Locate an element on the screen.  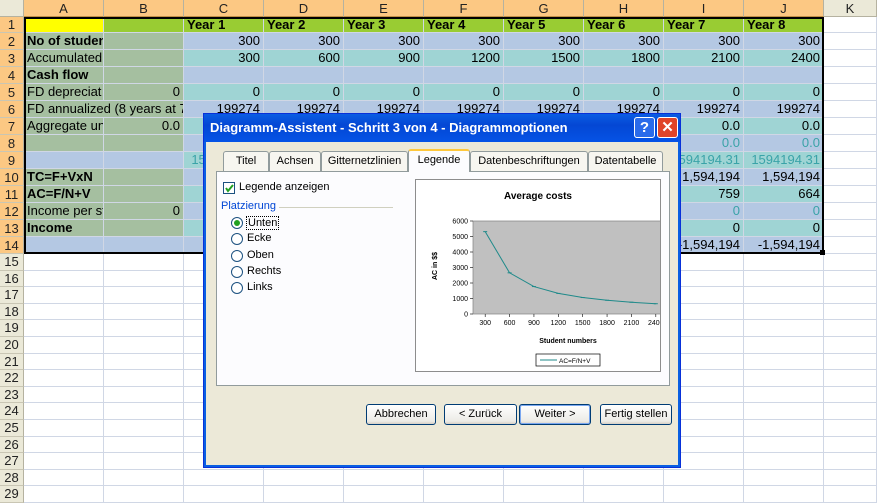
cell-b9 is located at coordinates (144, 160).